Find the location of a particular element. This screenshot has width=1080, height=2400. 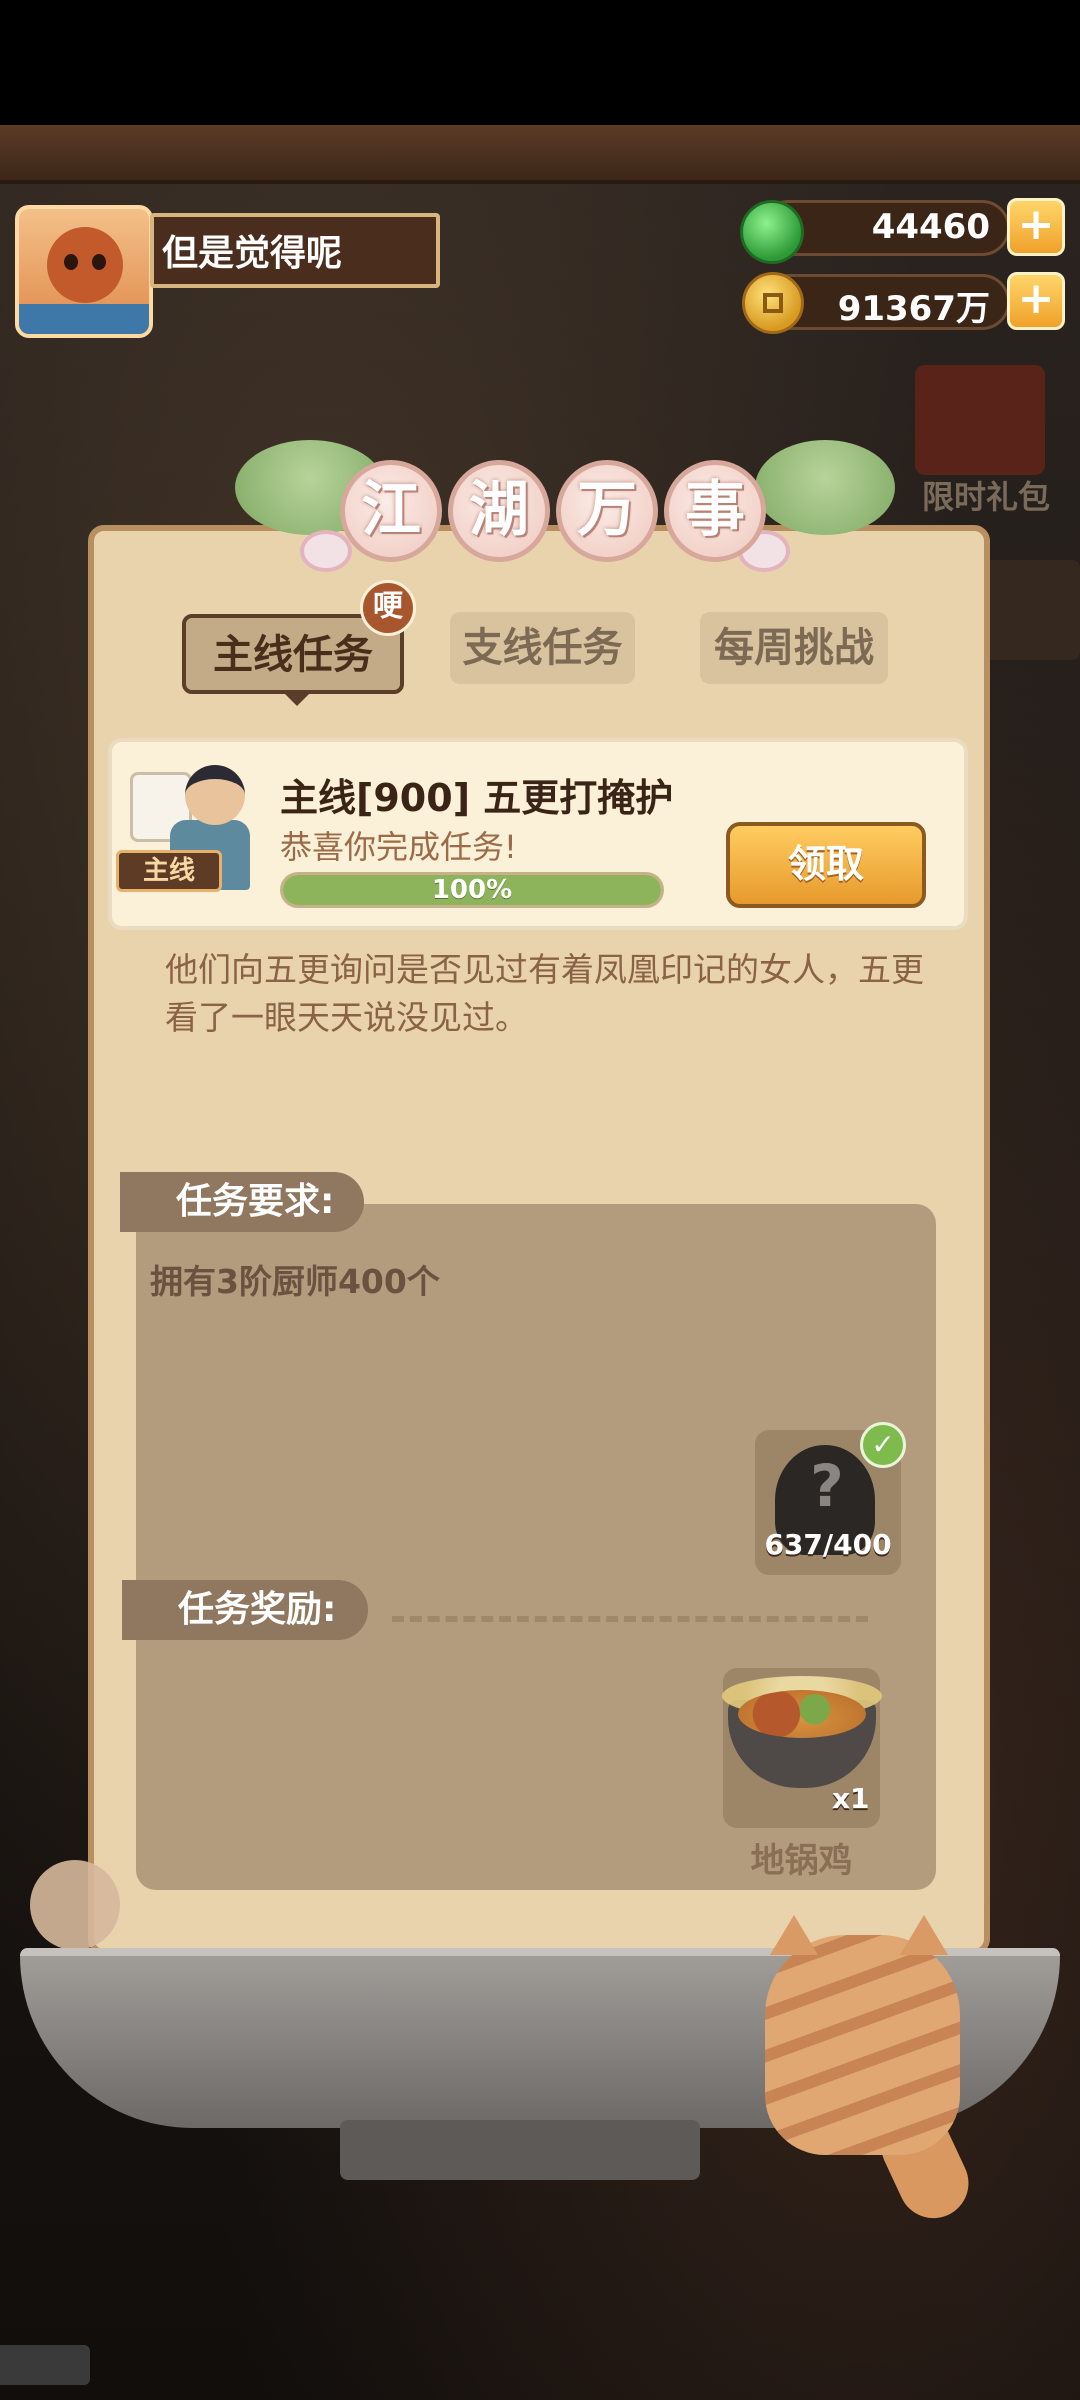

chef-count: 637/400 is located at coordinates (828, 1544).